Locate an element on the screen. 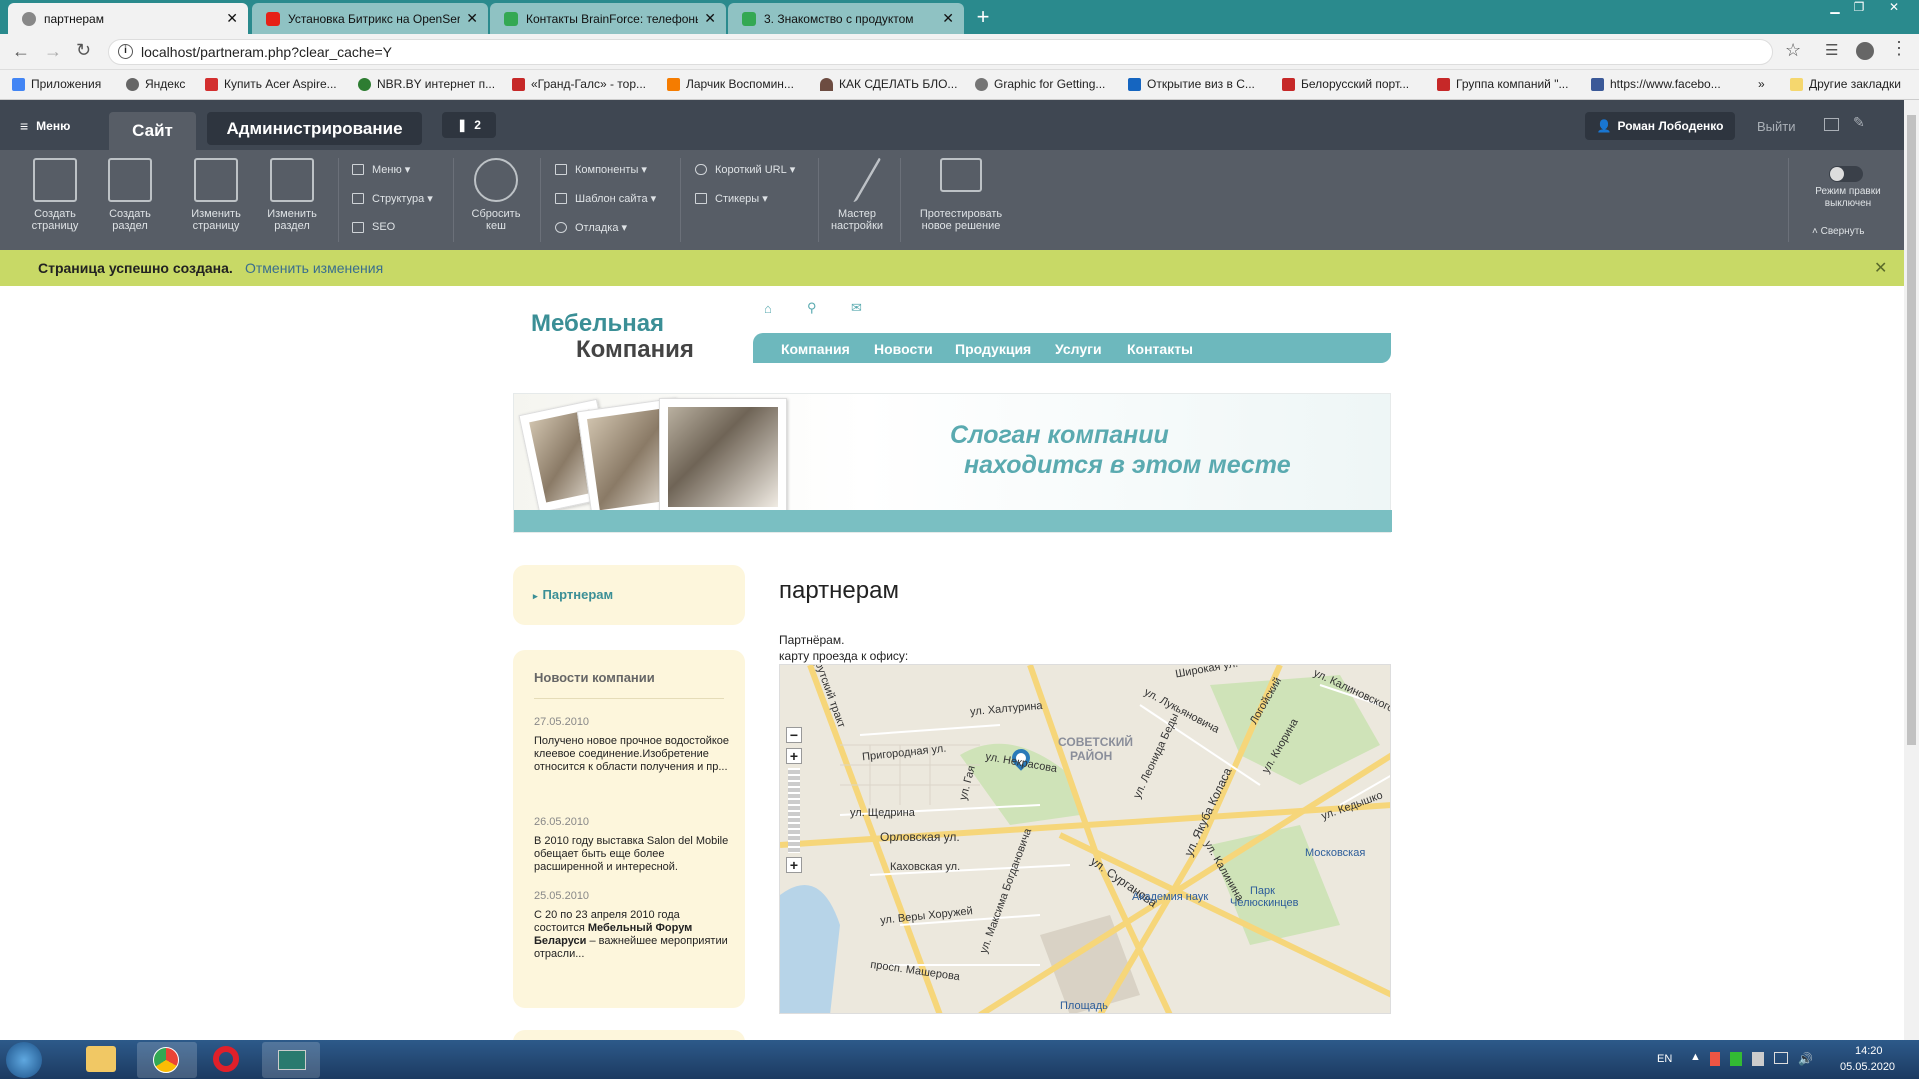 Image resolution: width=1919 pixels, height=1079 pixels. test-solution-button: Протестировать новое решение is located at coordinates (961, 195).